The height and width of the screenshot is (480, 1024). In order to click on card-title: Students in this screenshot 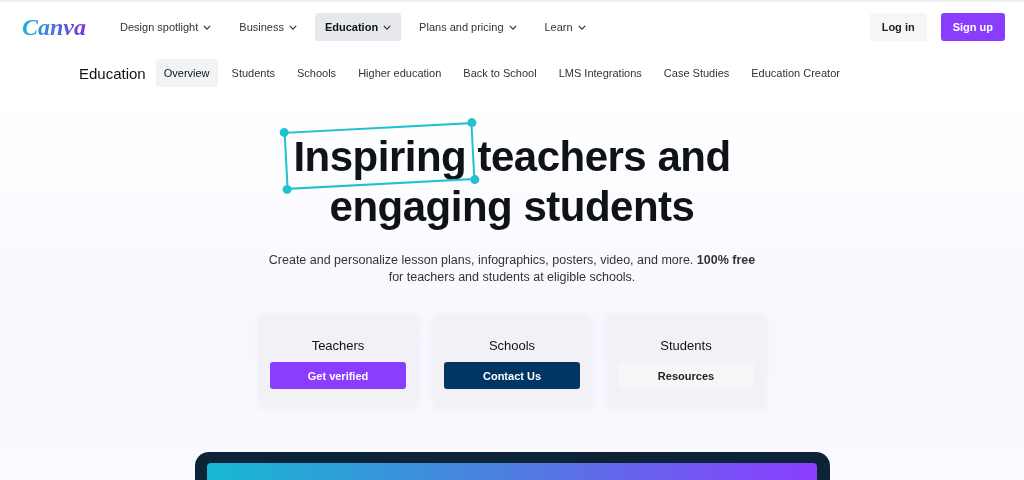, I will do `click(686, 345)`.